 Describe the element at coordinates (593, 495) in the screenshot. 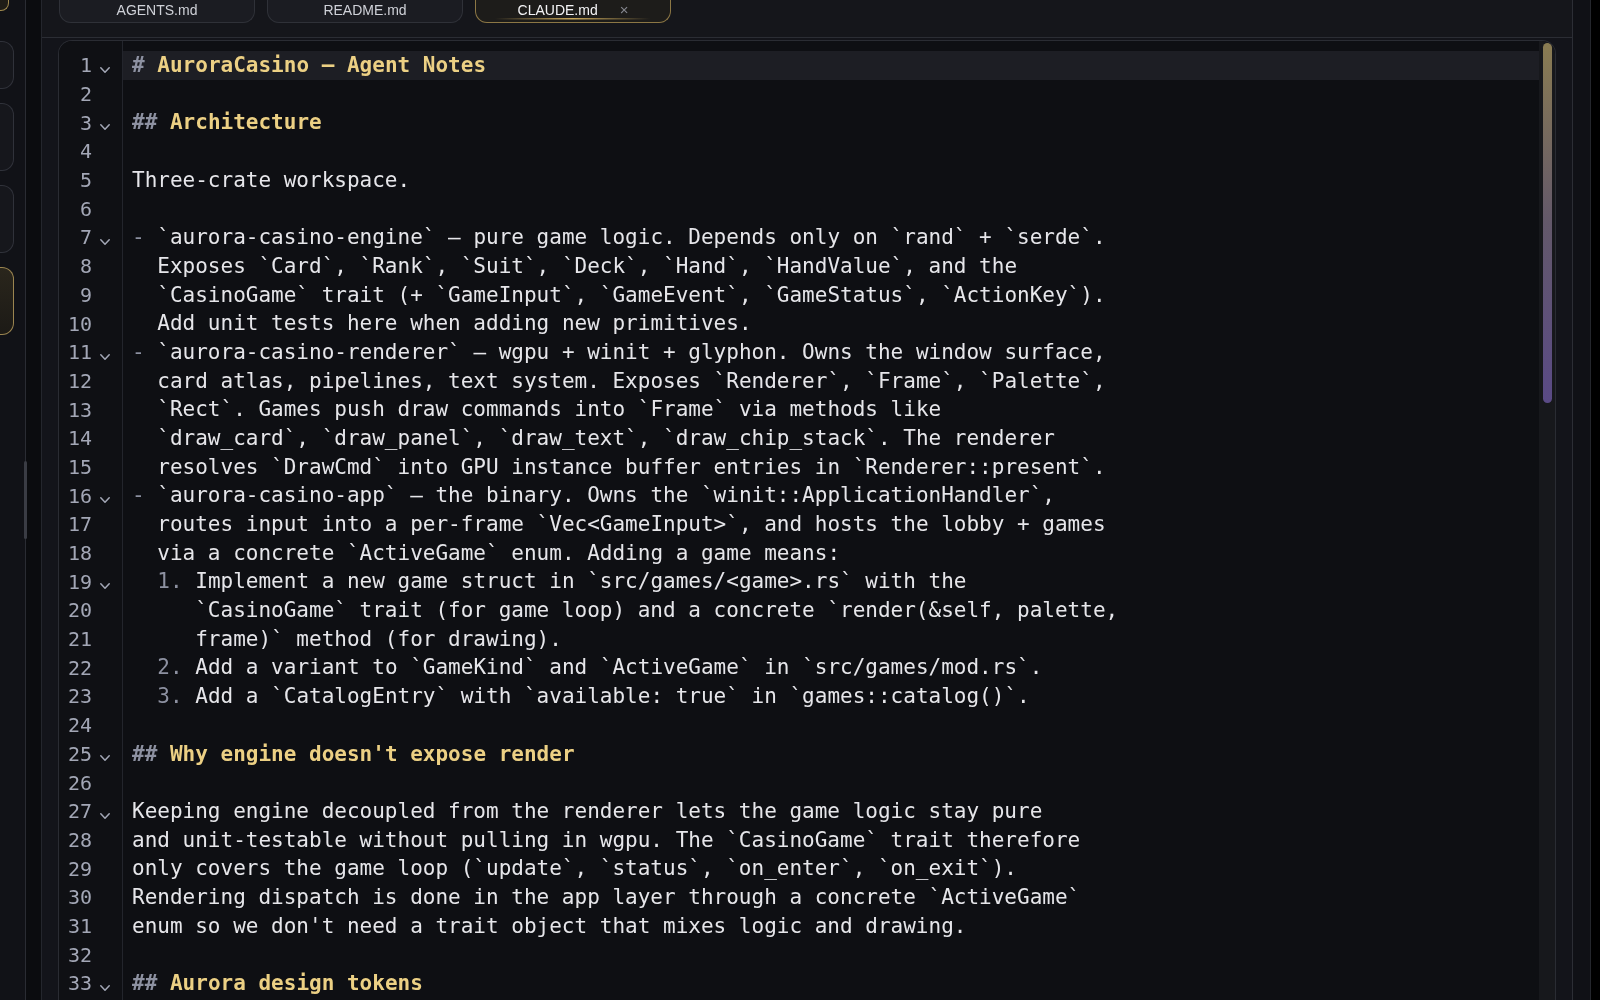

I see `list-item-line: - `aurora-casino-app` — the binary. Owns the `winit::ApplicationHandler`,` at that location.